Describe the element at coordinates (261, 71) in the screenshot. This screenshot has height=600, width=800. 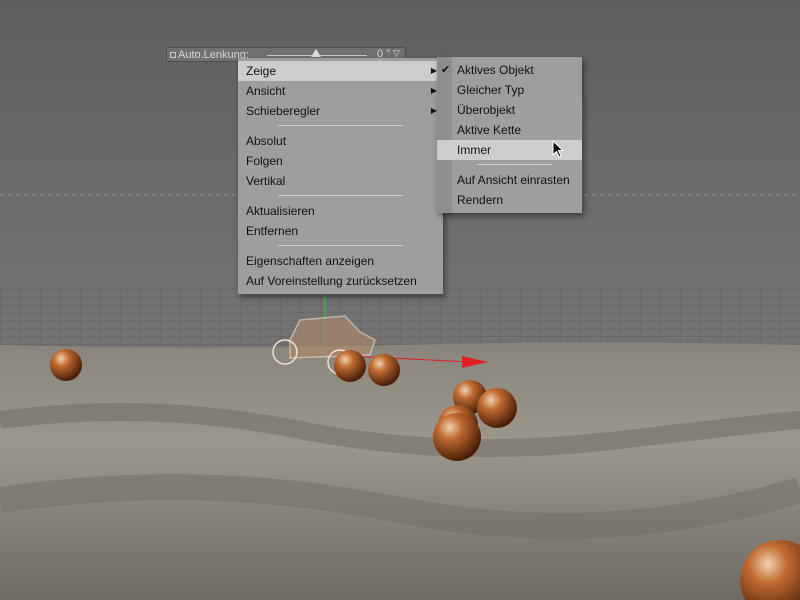
I see `menu-label: Zeige` at that location.